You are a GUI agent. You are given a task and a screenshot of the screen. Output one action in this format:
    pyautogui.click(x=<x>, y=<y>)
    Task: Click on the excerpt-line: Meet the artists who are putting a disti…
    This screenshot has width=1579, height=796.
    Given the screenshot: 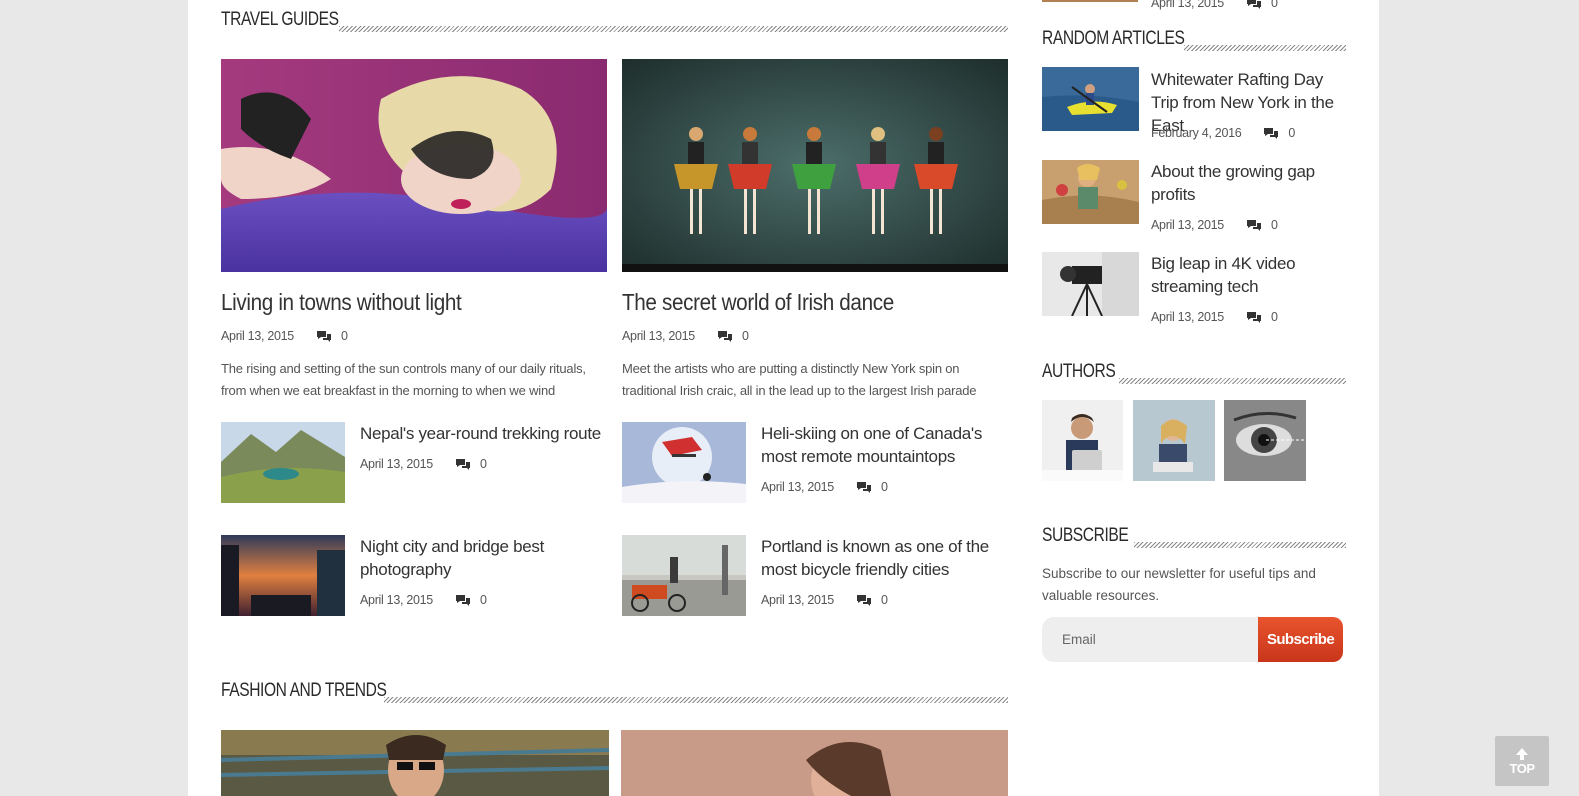 What is the action you would take?
    pyautogui.click(x=791, y=368)
    